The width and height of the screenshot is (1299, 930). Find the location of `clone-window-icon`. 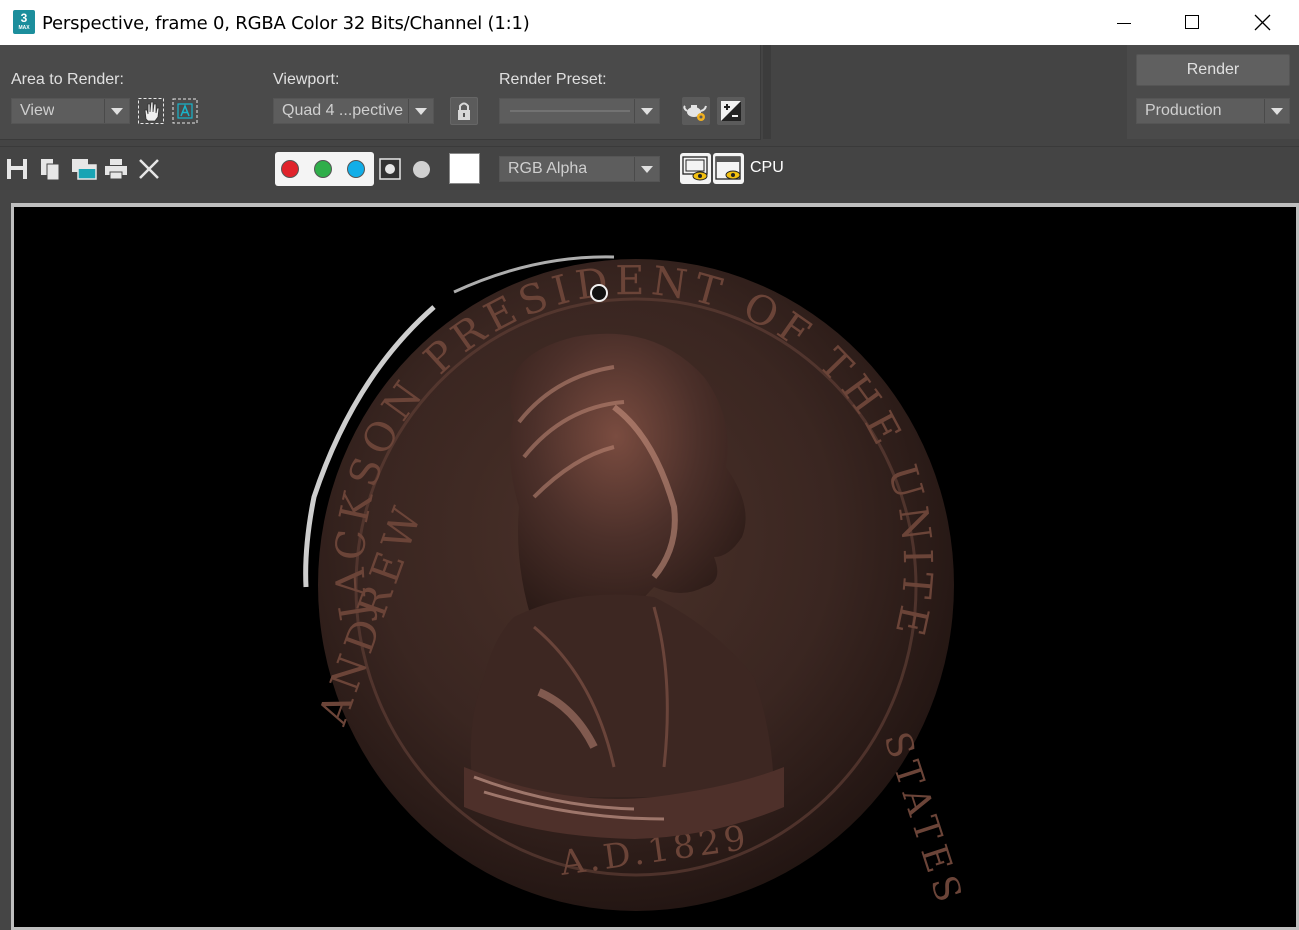

clone-window-icon is located at coordinates (84, 169).